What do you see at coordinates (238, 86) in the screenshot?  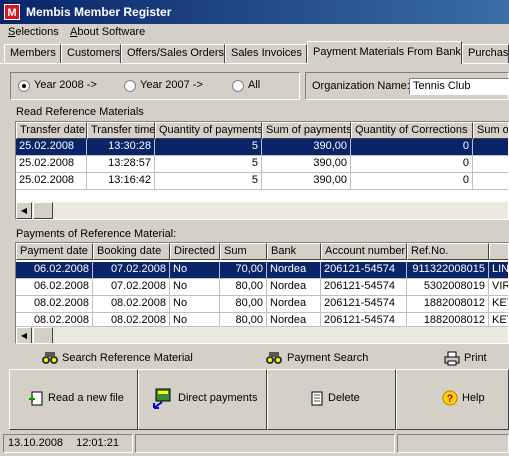 I see `radio-all` at bounding box center [238, 86].